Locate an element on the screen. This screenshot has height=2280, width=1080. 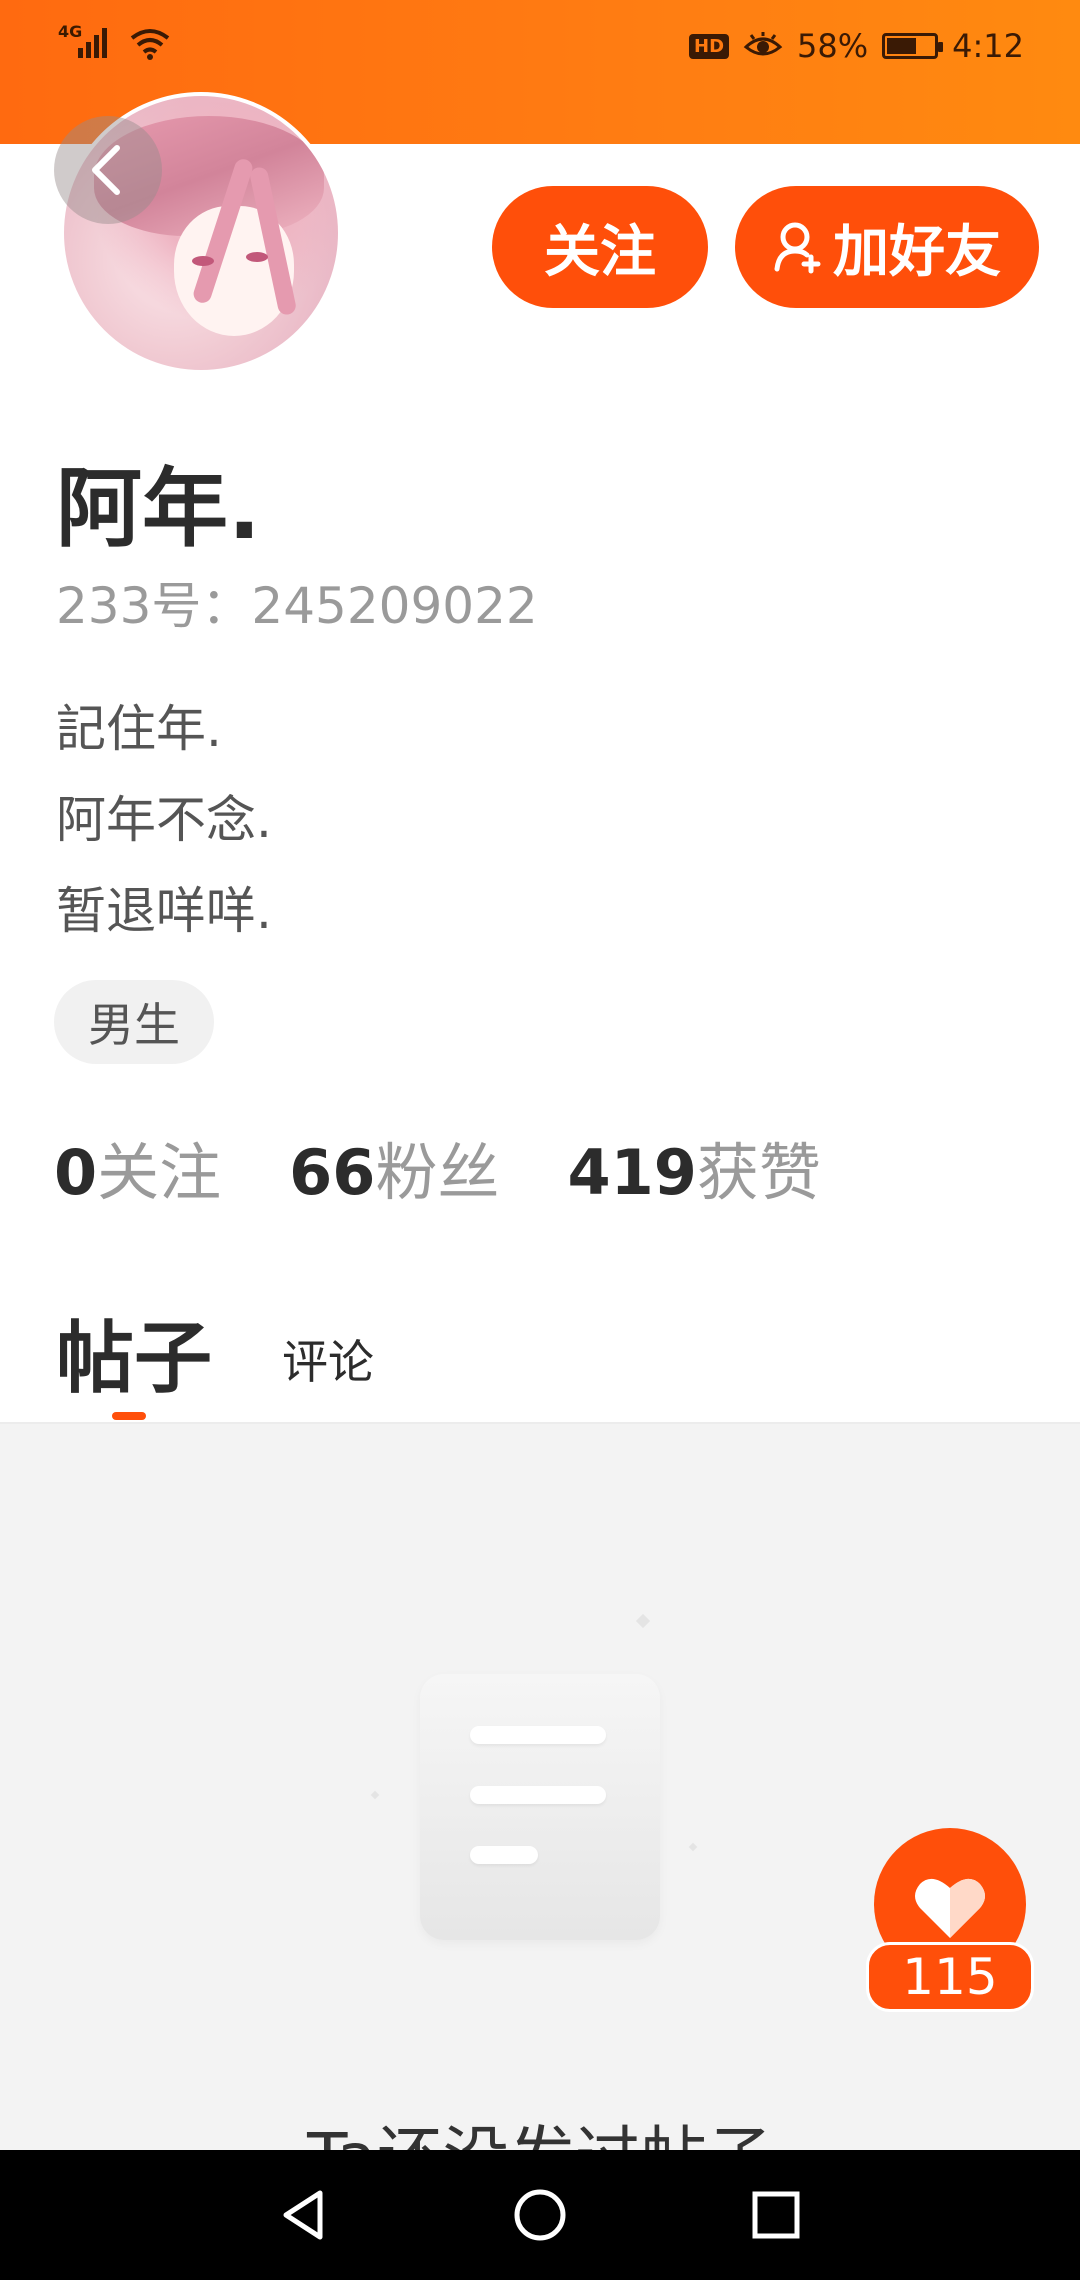
bio-line: 暂退咩咩. is located at coordinates (164, 911).